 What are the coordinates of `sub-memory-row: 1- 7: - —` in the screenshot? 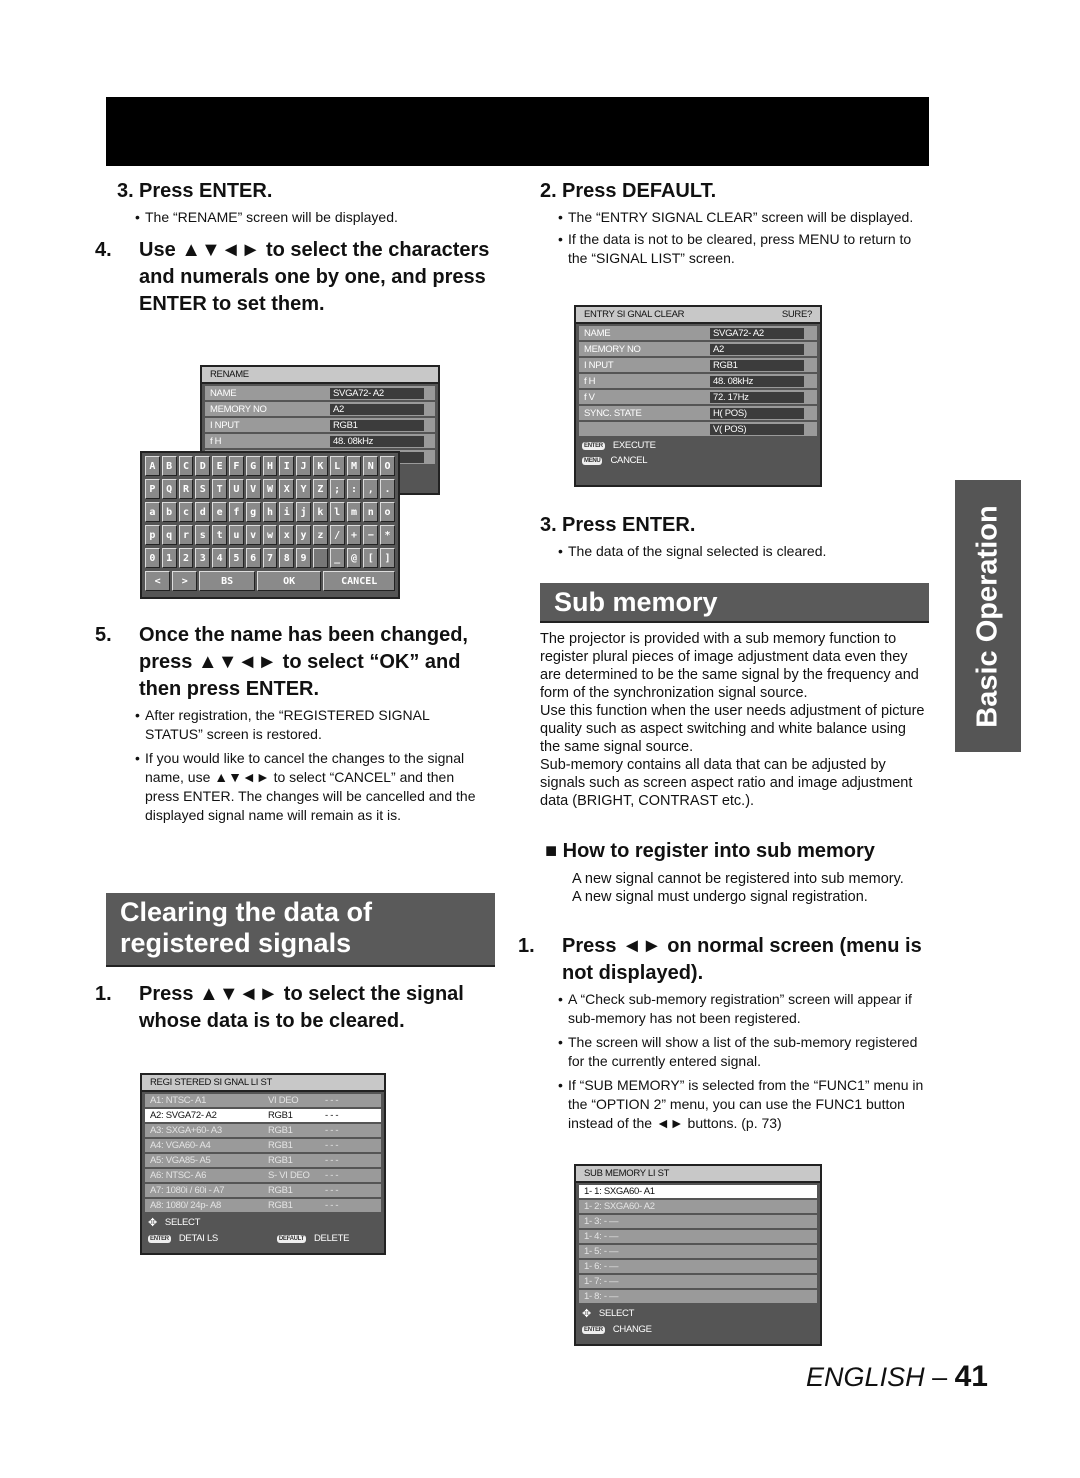 It's located at (698, 1281).